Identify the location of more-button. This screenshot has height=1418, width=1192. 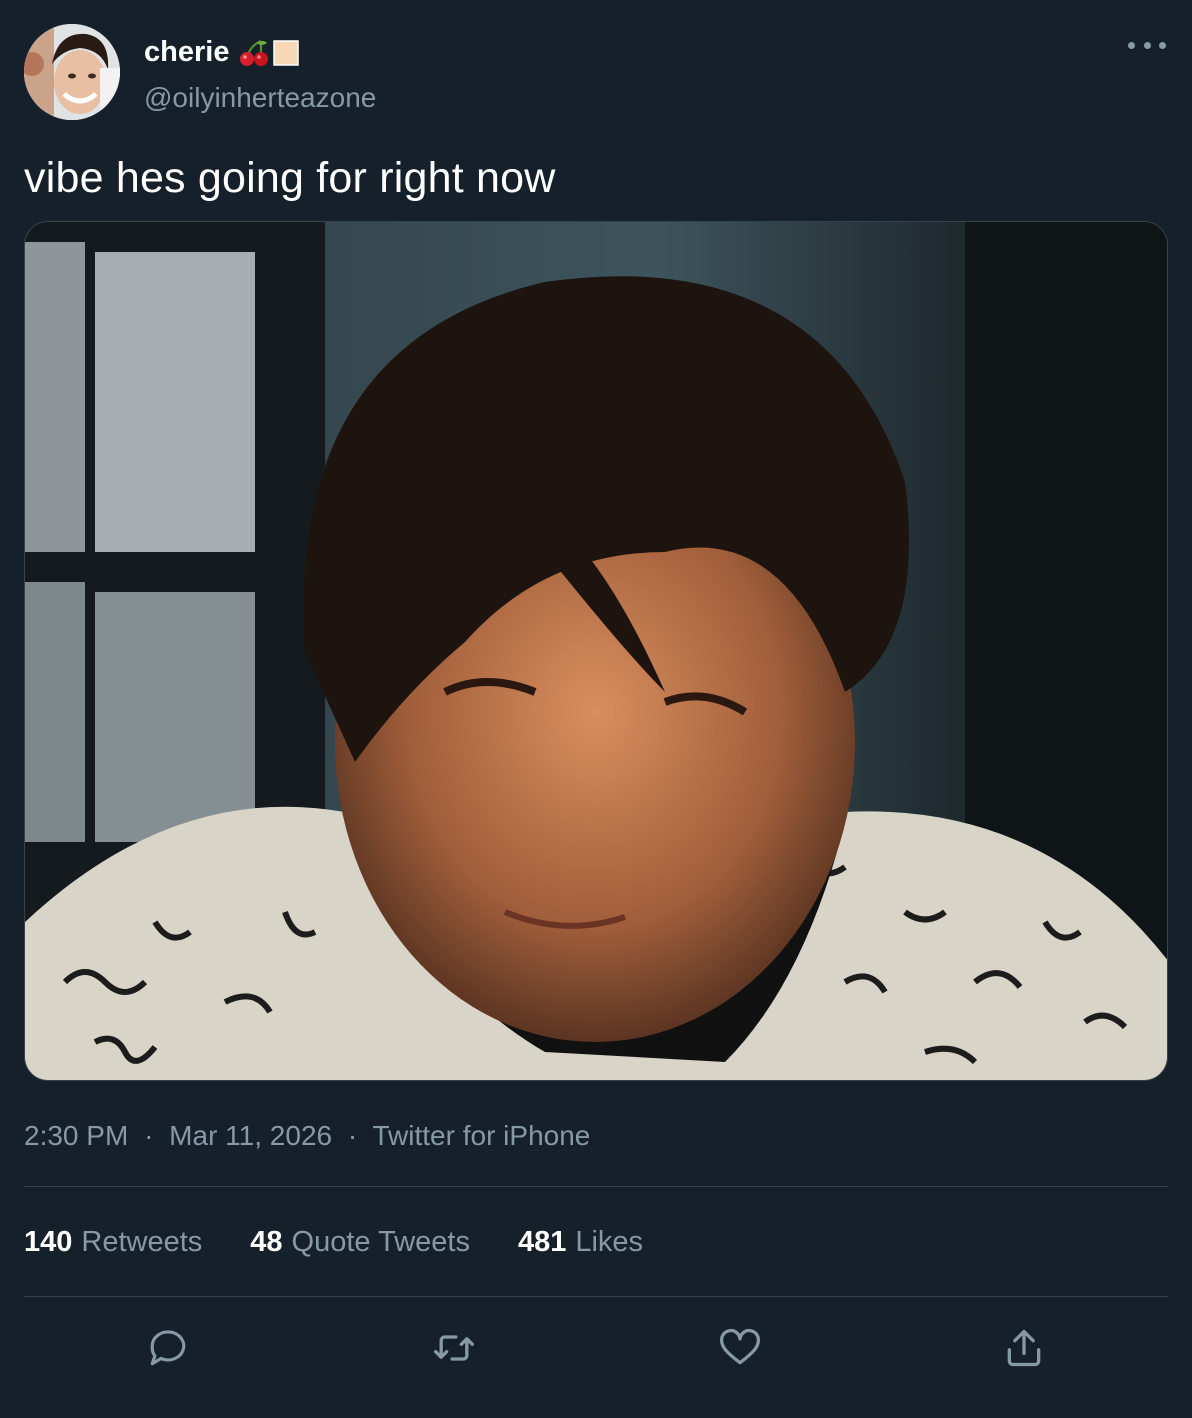
(1147, 45).